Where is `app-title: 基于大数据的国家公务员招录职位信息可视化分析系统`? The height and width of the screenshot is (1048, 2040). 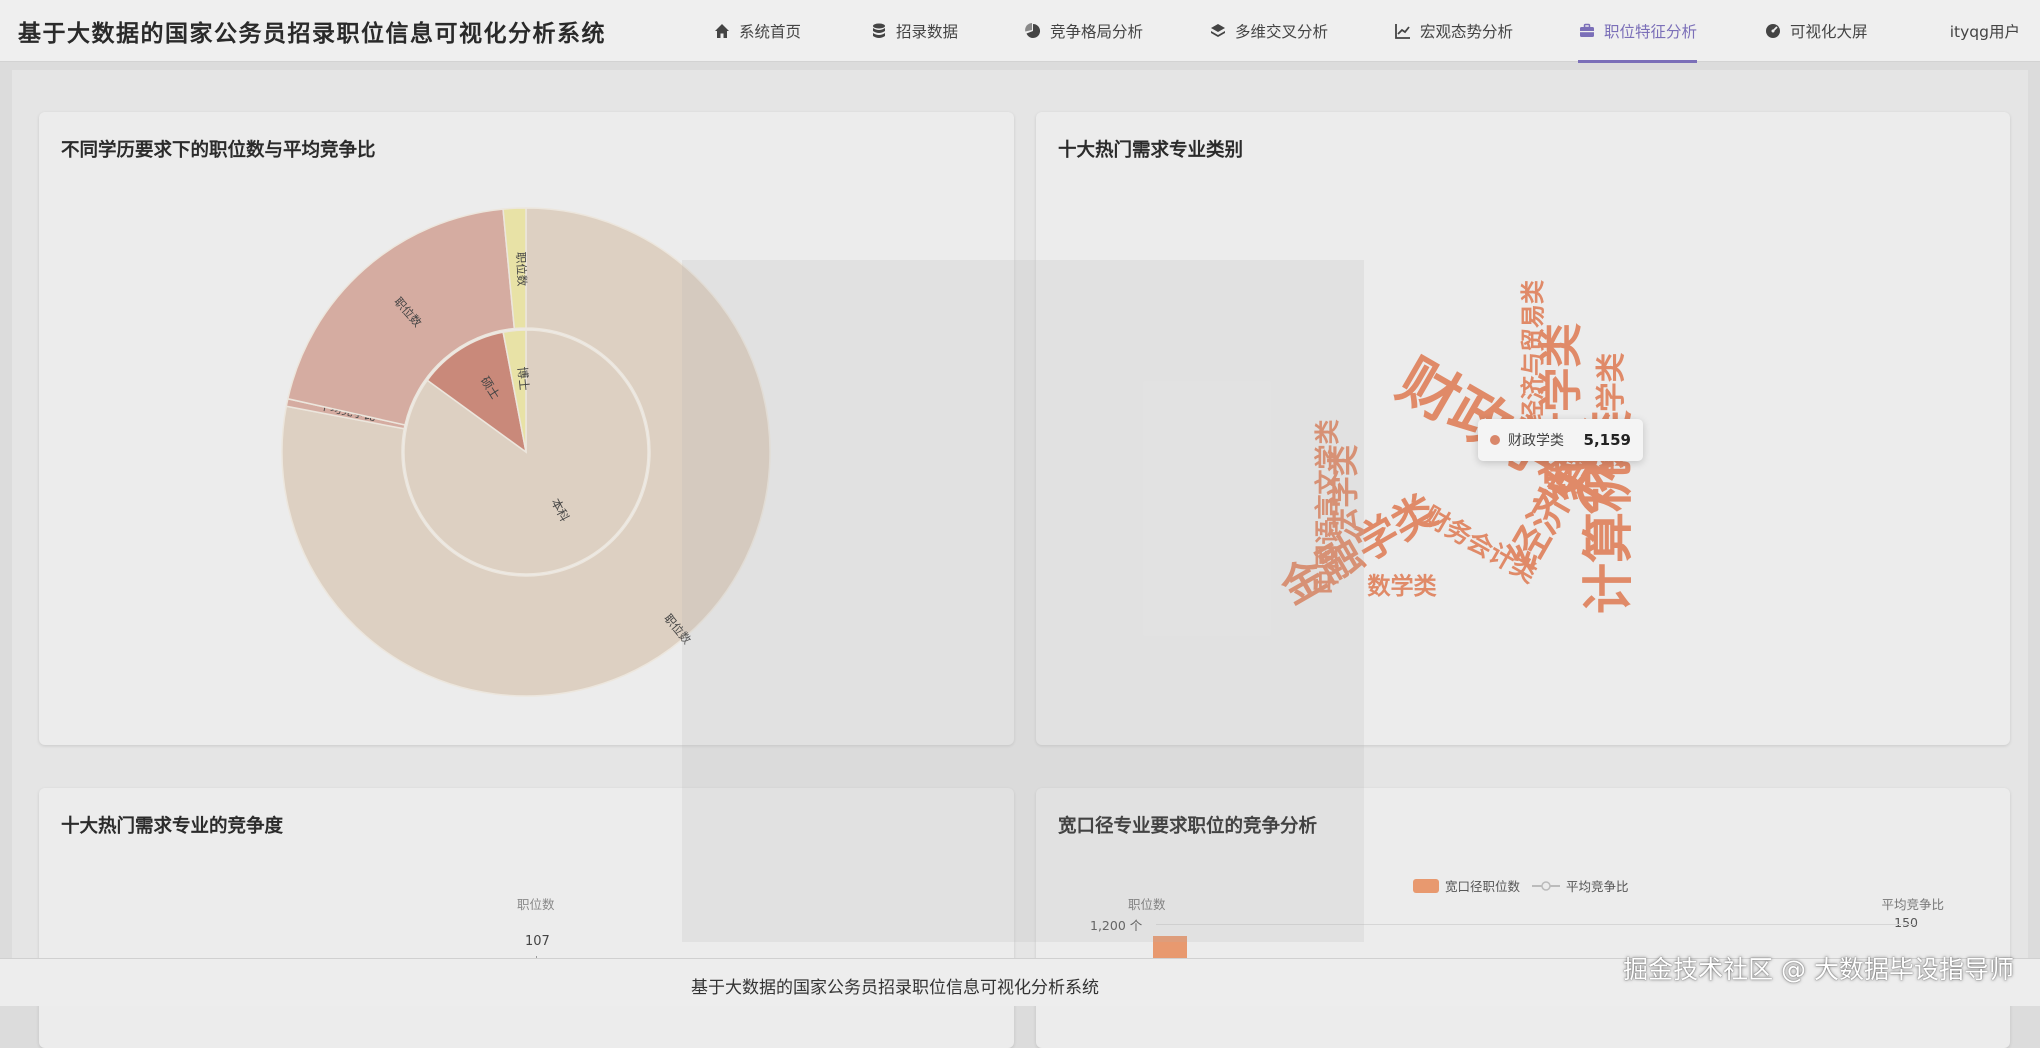
app-title: 基于大数据的国家公务员招录职位信息可视化分析系统 is located at coordinates (312, 33).